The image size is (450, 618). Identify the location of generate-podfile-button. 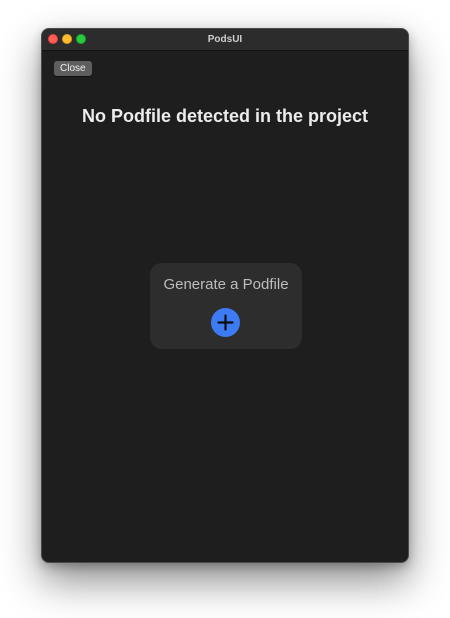
(225, 322).